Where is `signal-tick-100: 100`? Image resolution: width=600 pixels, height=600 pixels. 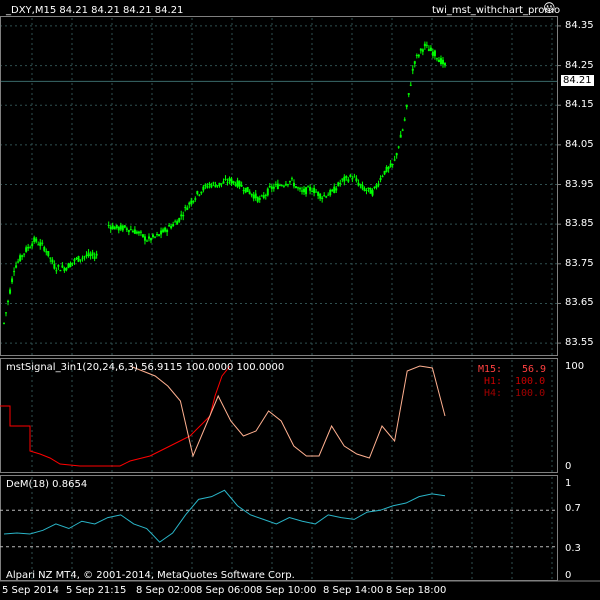
signal-tick-100: 100 is located at coordinates (575, 366).